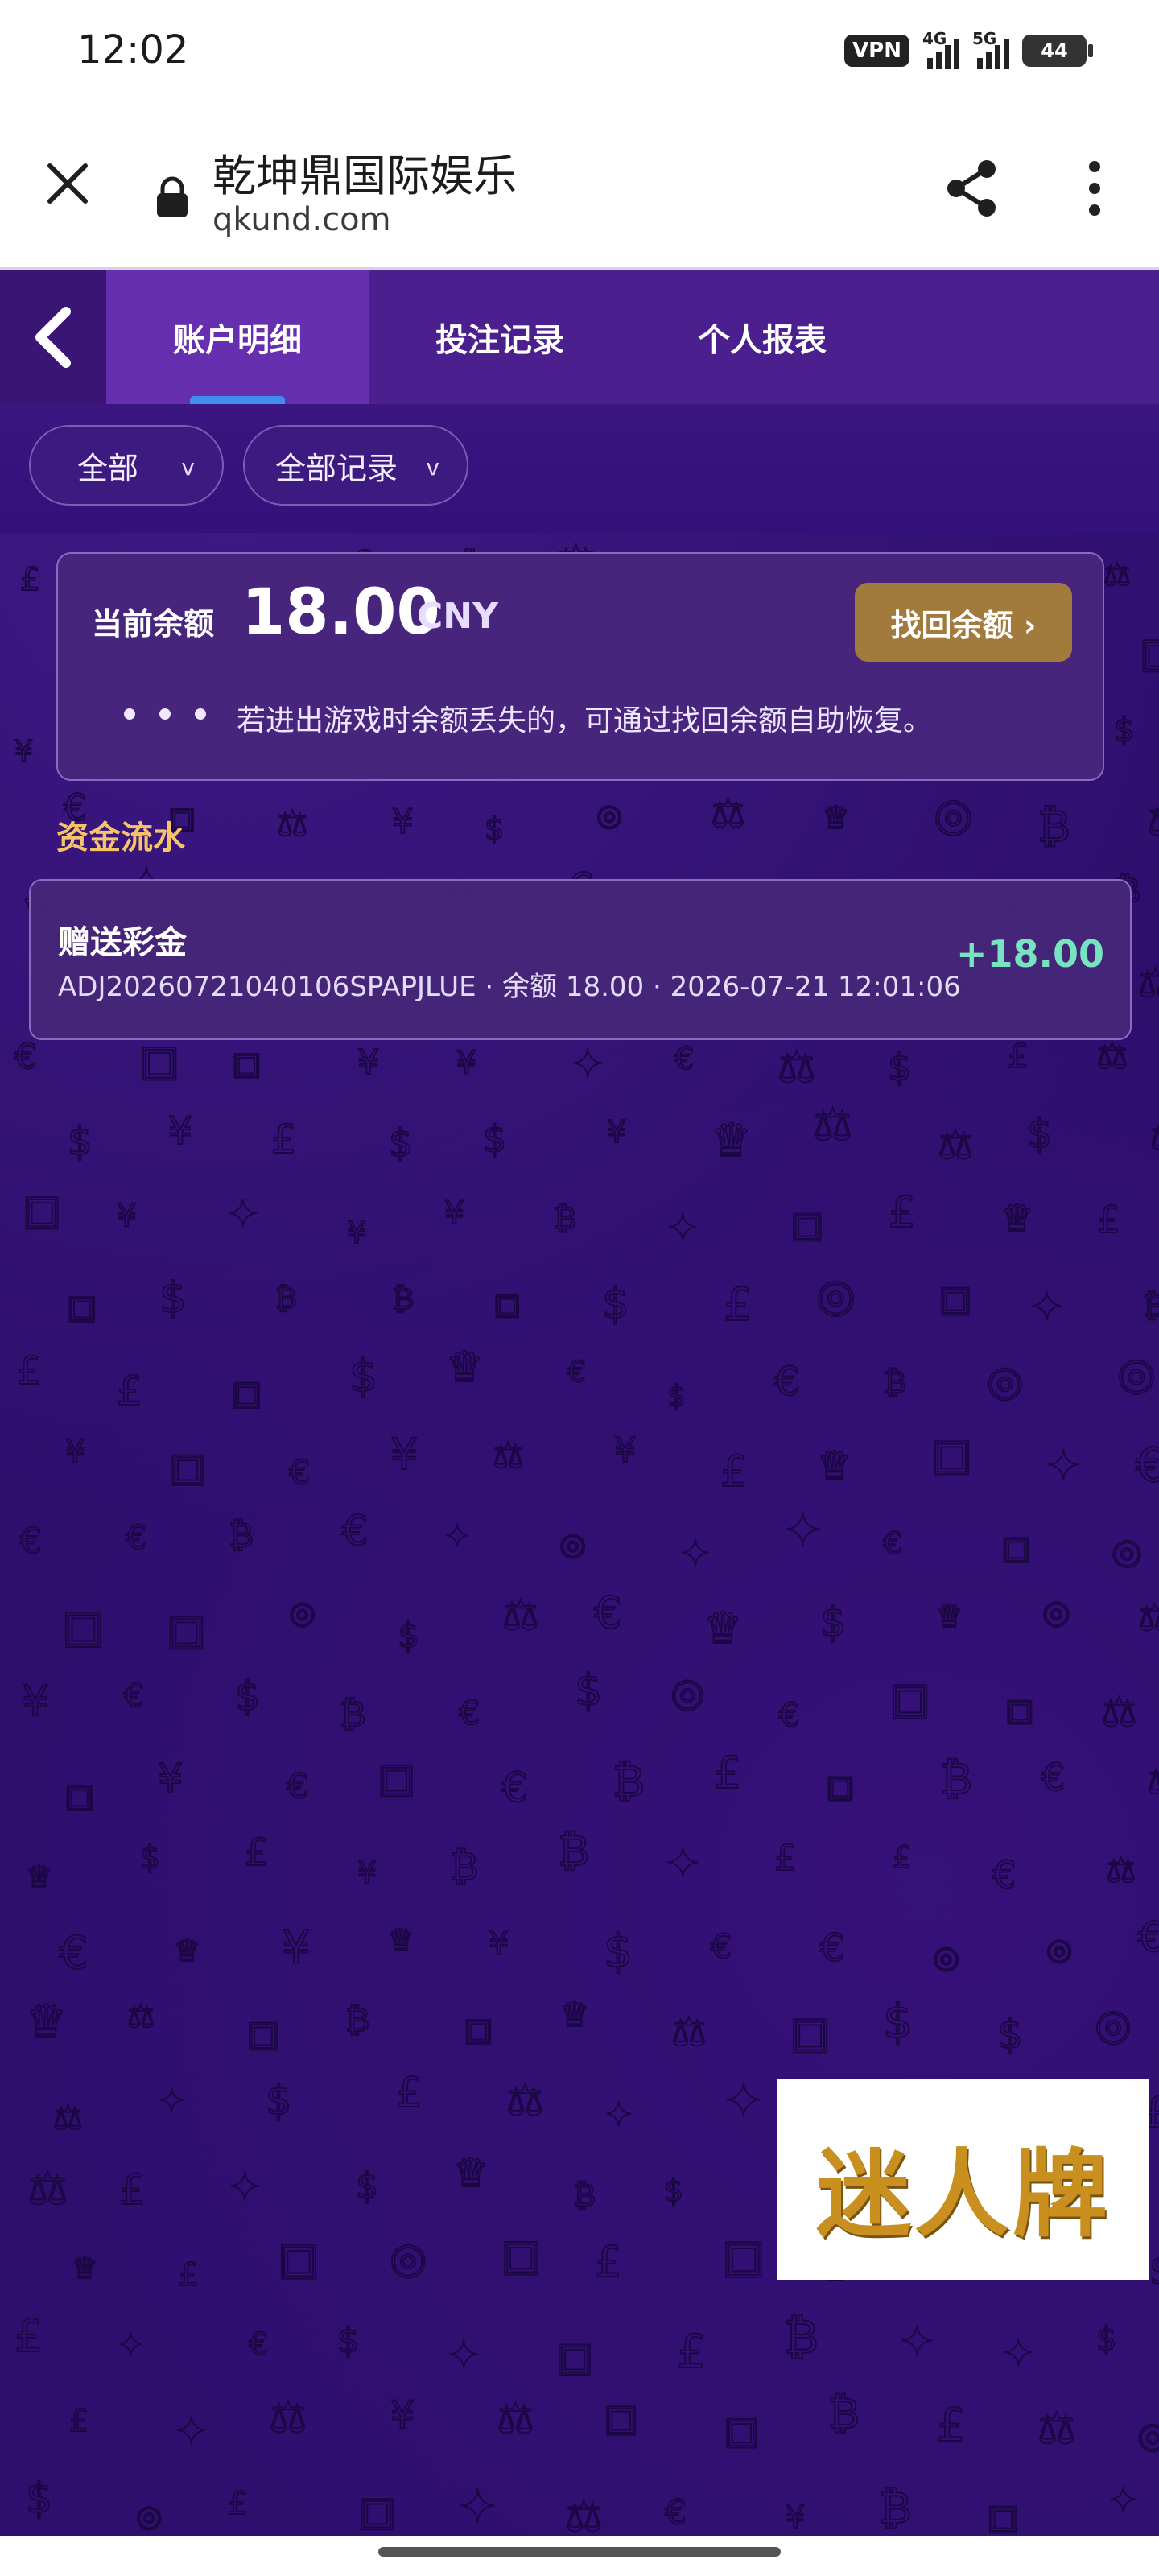  What do you see at coordinates (237, 337) in the screenshot?
I see `tab-account-details: 账户明细` at bounding box center [237, 337].